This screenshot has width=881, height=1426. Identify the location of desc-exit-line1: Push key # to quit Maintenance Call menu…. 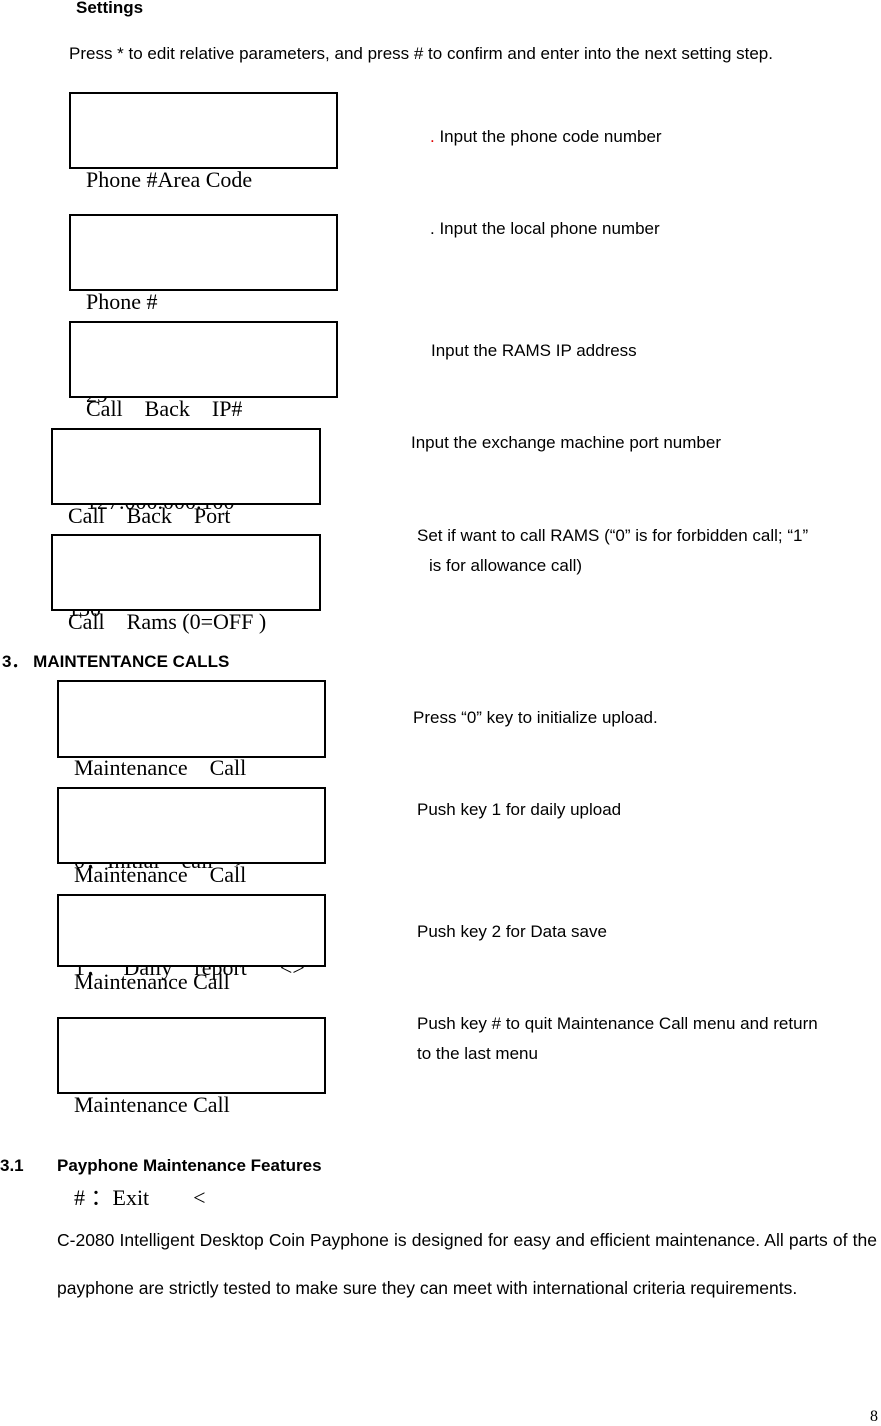
(617, 1023).